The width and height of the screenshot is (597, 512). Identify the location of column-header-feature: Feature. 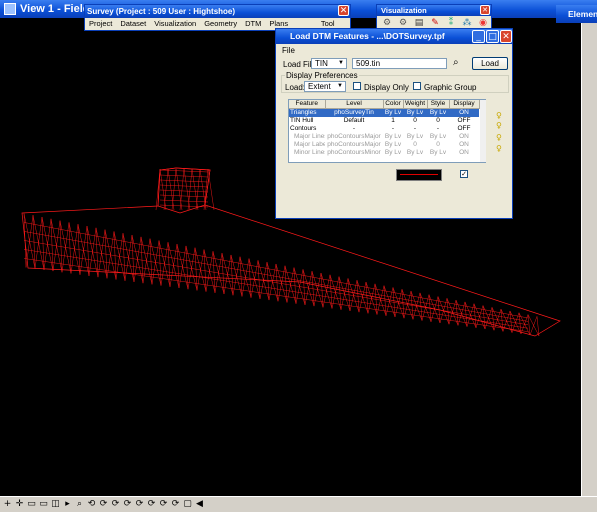
(307, 104).